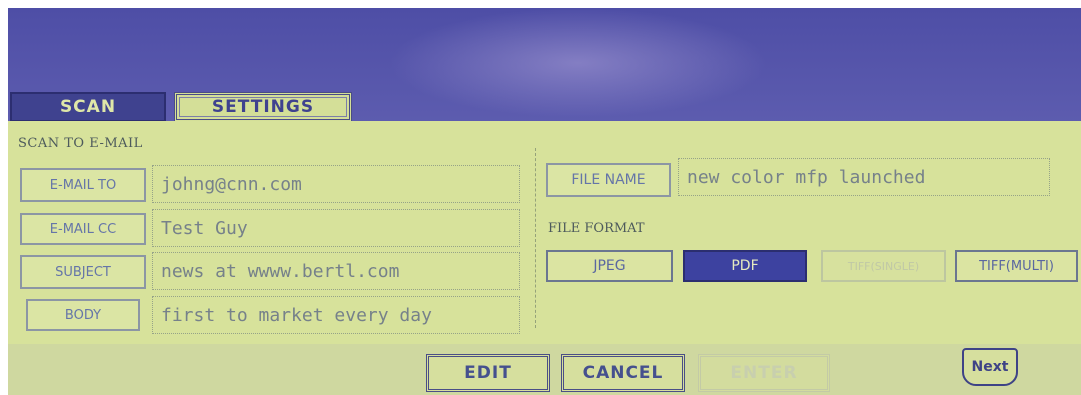  Describe the element at coordinates (608, 180) in the screenshot. I see `file-name-button: FILE NAME` at that location.